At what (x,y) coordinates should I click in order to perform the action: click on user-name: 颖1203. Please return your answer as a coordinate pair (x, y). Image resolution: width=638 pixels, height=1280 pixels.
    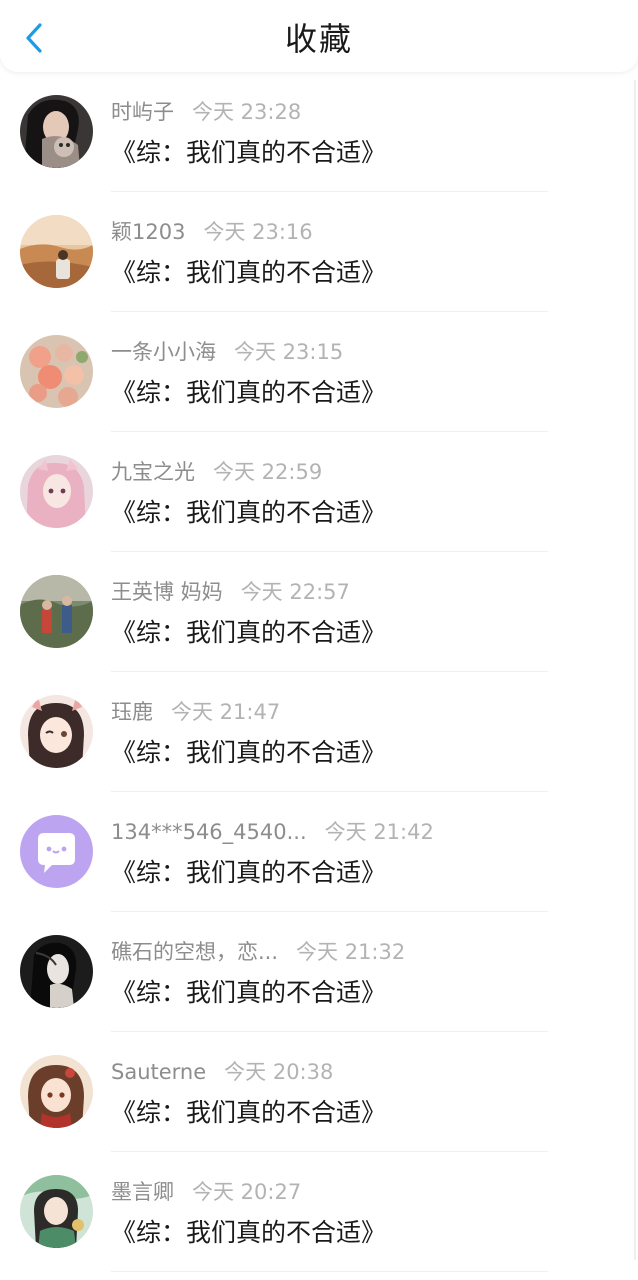
    Looking at the image, I should click on (148, 232).